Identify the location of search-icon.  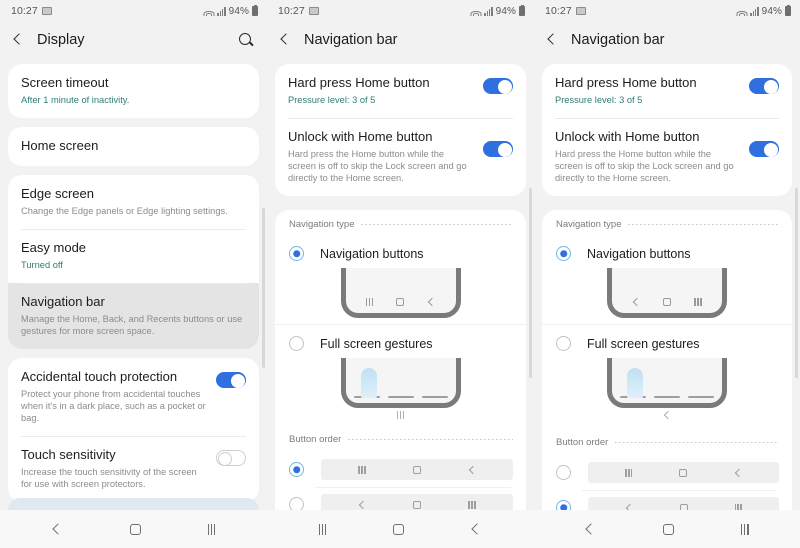
(246, 40).